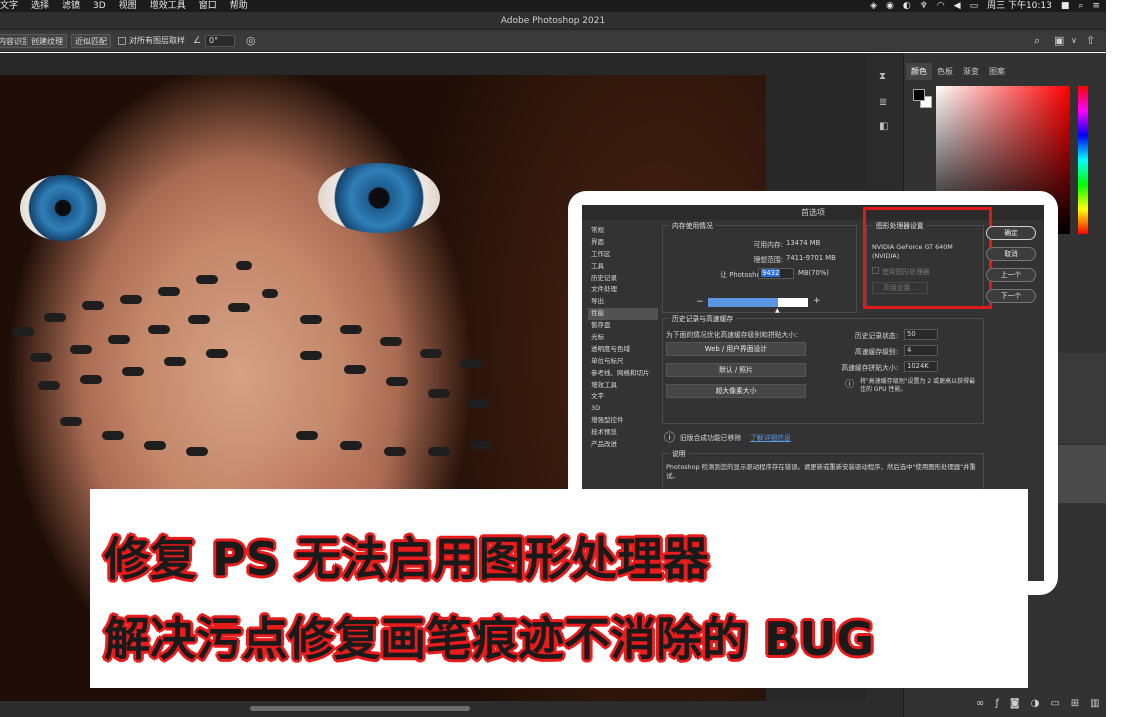 This screenshot has width=1146, height=717. Describe the element at coordinates (1096, 6) in the screenshot. I see `menu-icon: ≡` at that location.